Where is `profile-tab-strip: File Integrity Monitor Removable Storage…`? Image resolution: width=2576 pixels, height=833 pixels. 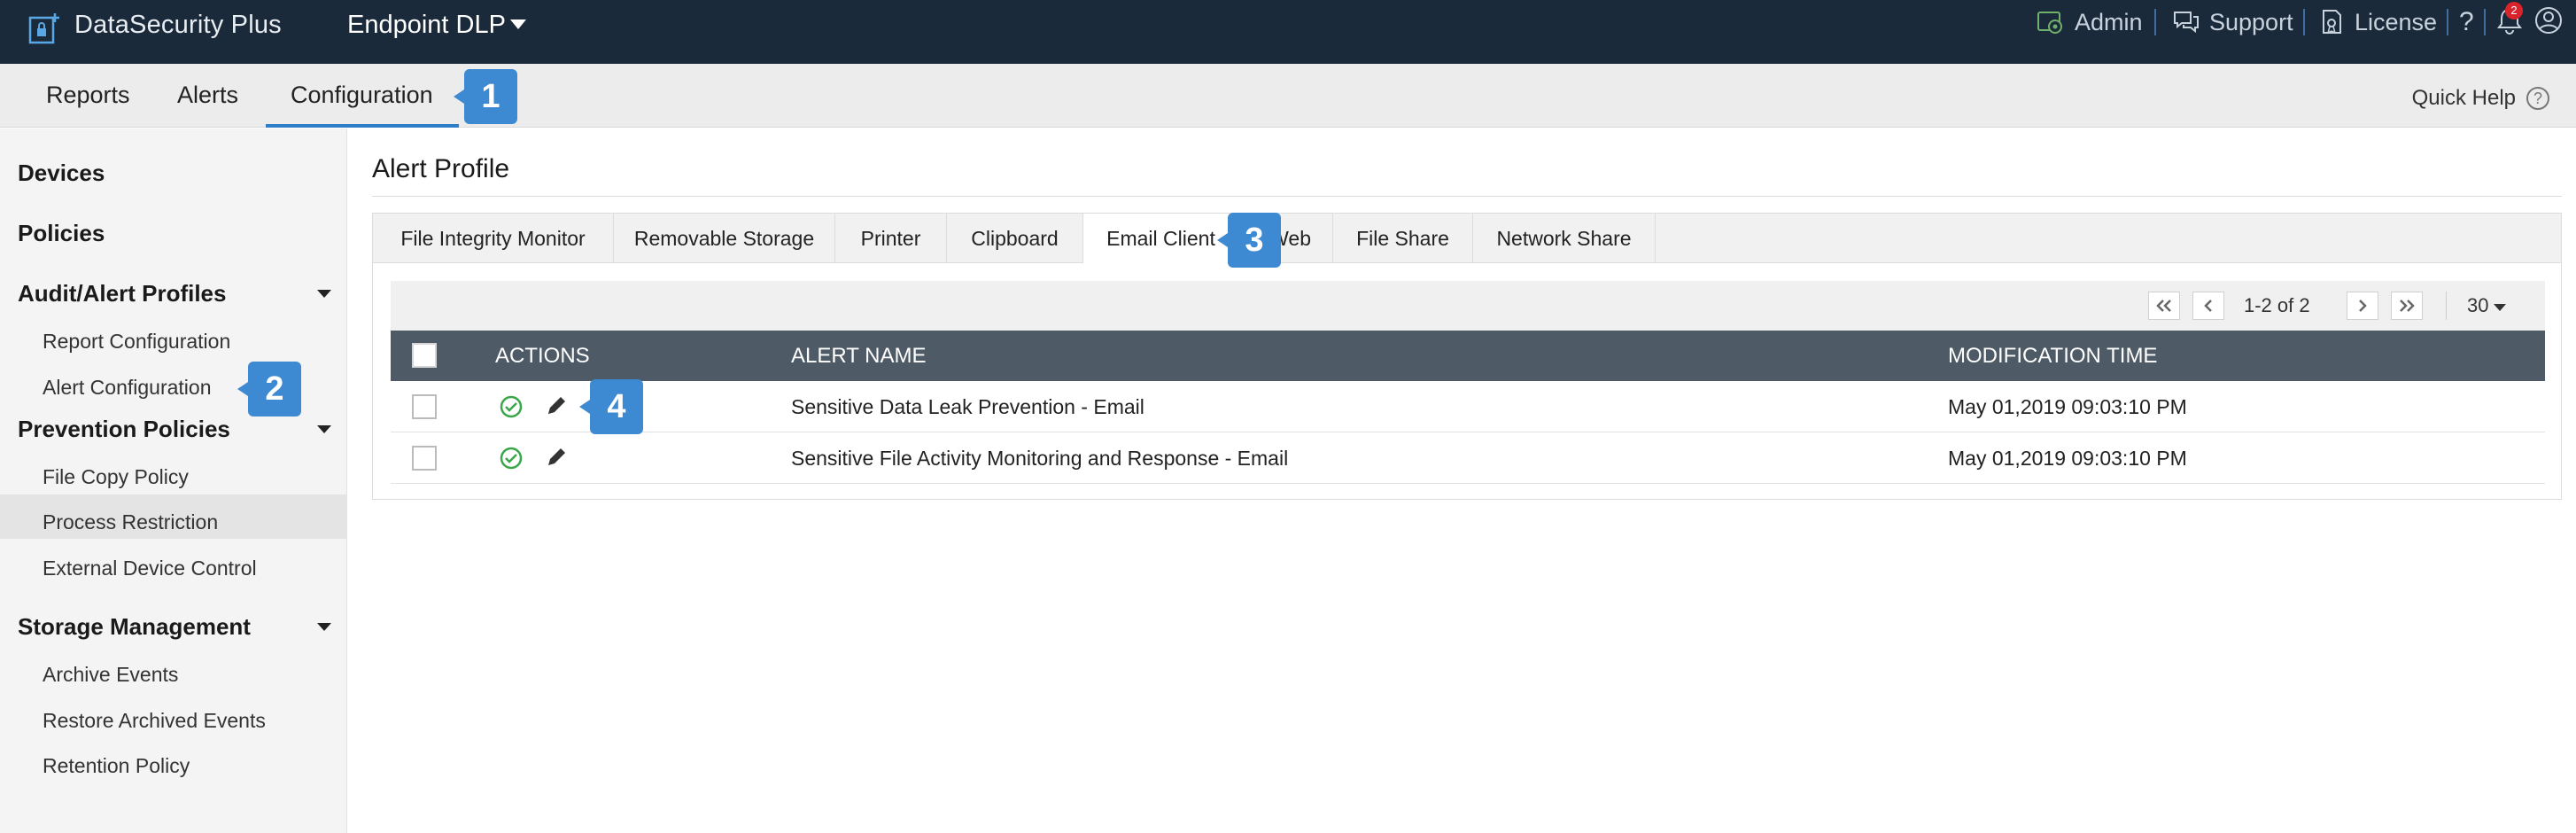
profile-tab-strip: File Integrity Monitor Removable Storage… is located at coordinates (1467, 239).